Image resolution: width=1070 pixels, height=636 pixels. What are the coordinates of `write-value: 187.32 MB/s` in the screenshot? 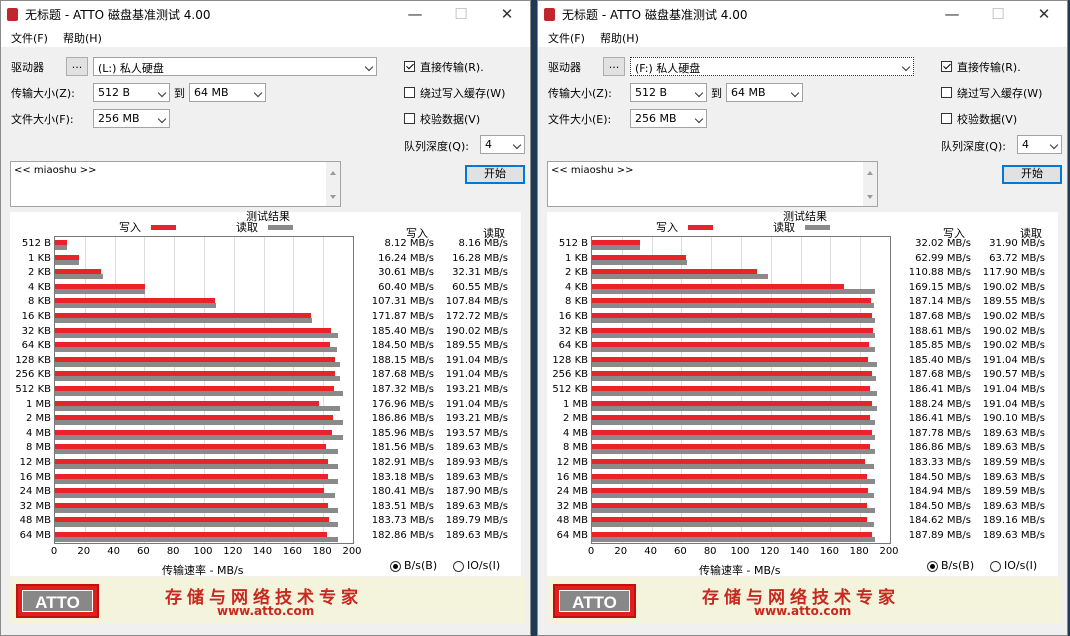 It's located at (402, 389).